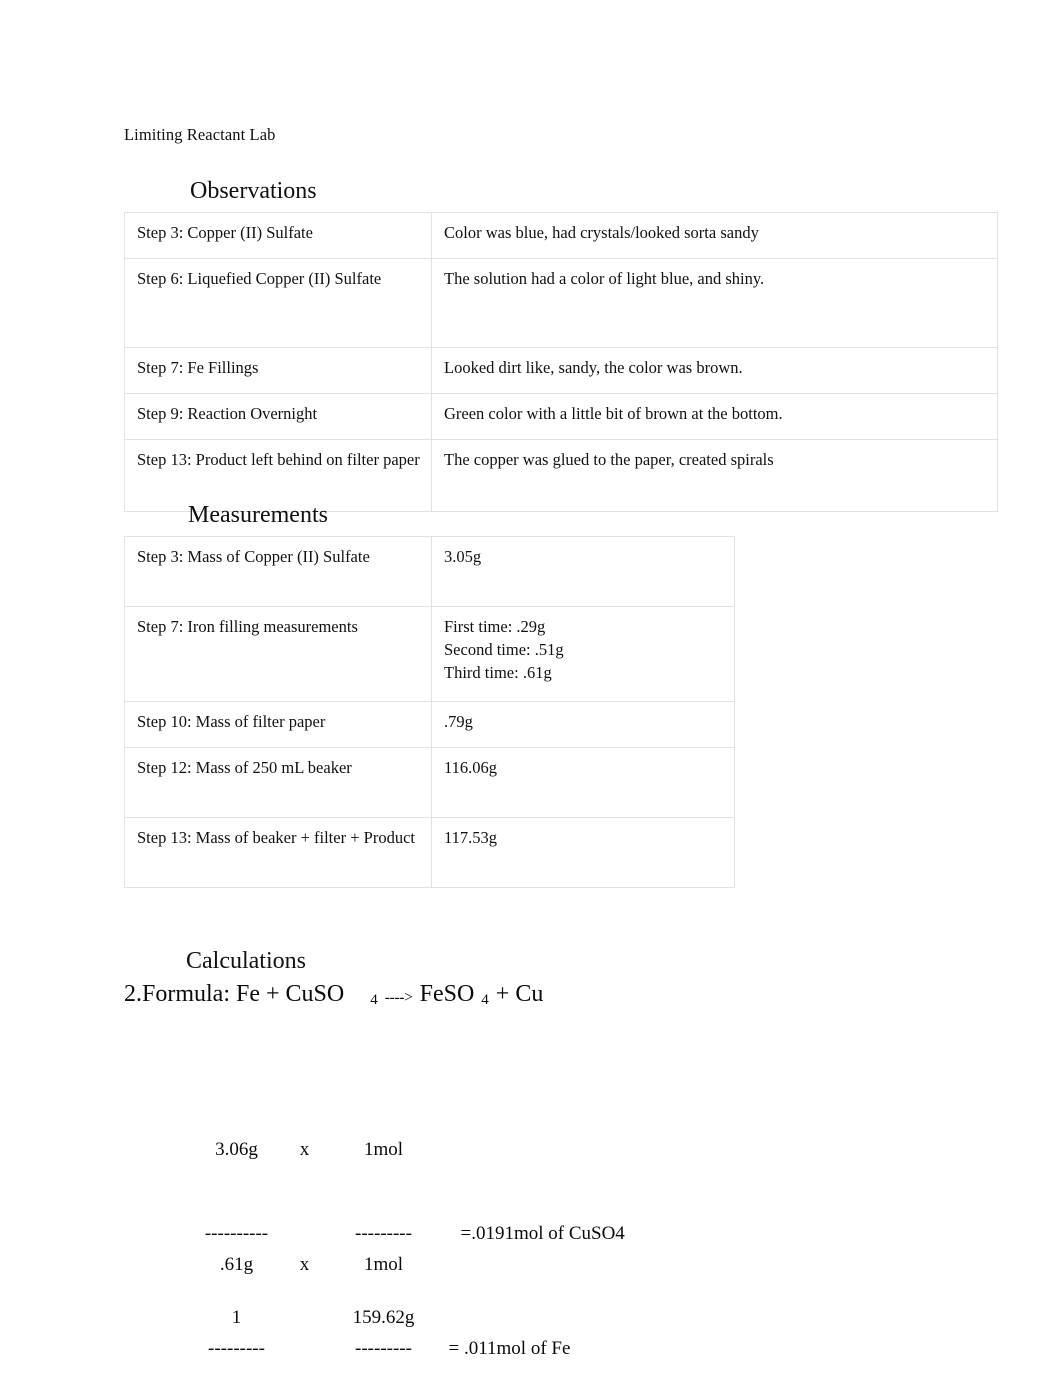 The width and height of the screenshot is (1062, 1377). Describe the element at coordinates (495, 626) in the screenshot. I see `measurement-value-line: First time: .29g` at that location.